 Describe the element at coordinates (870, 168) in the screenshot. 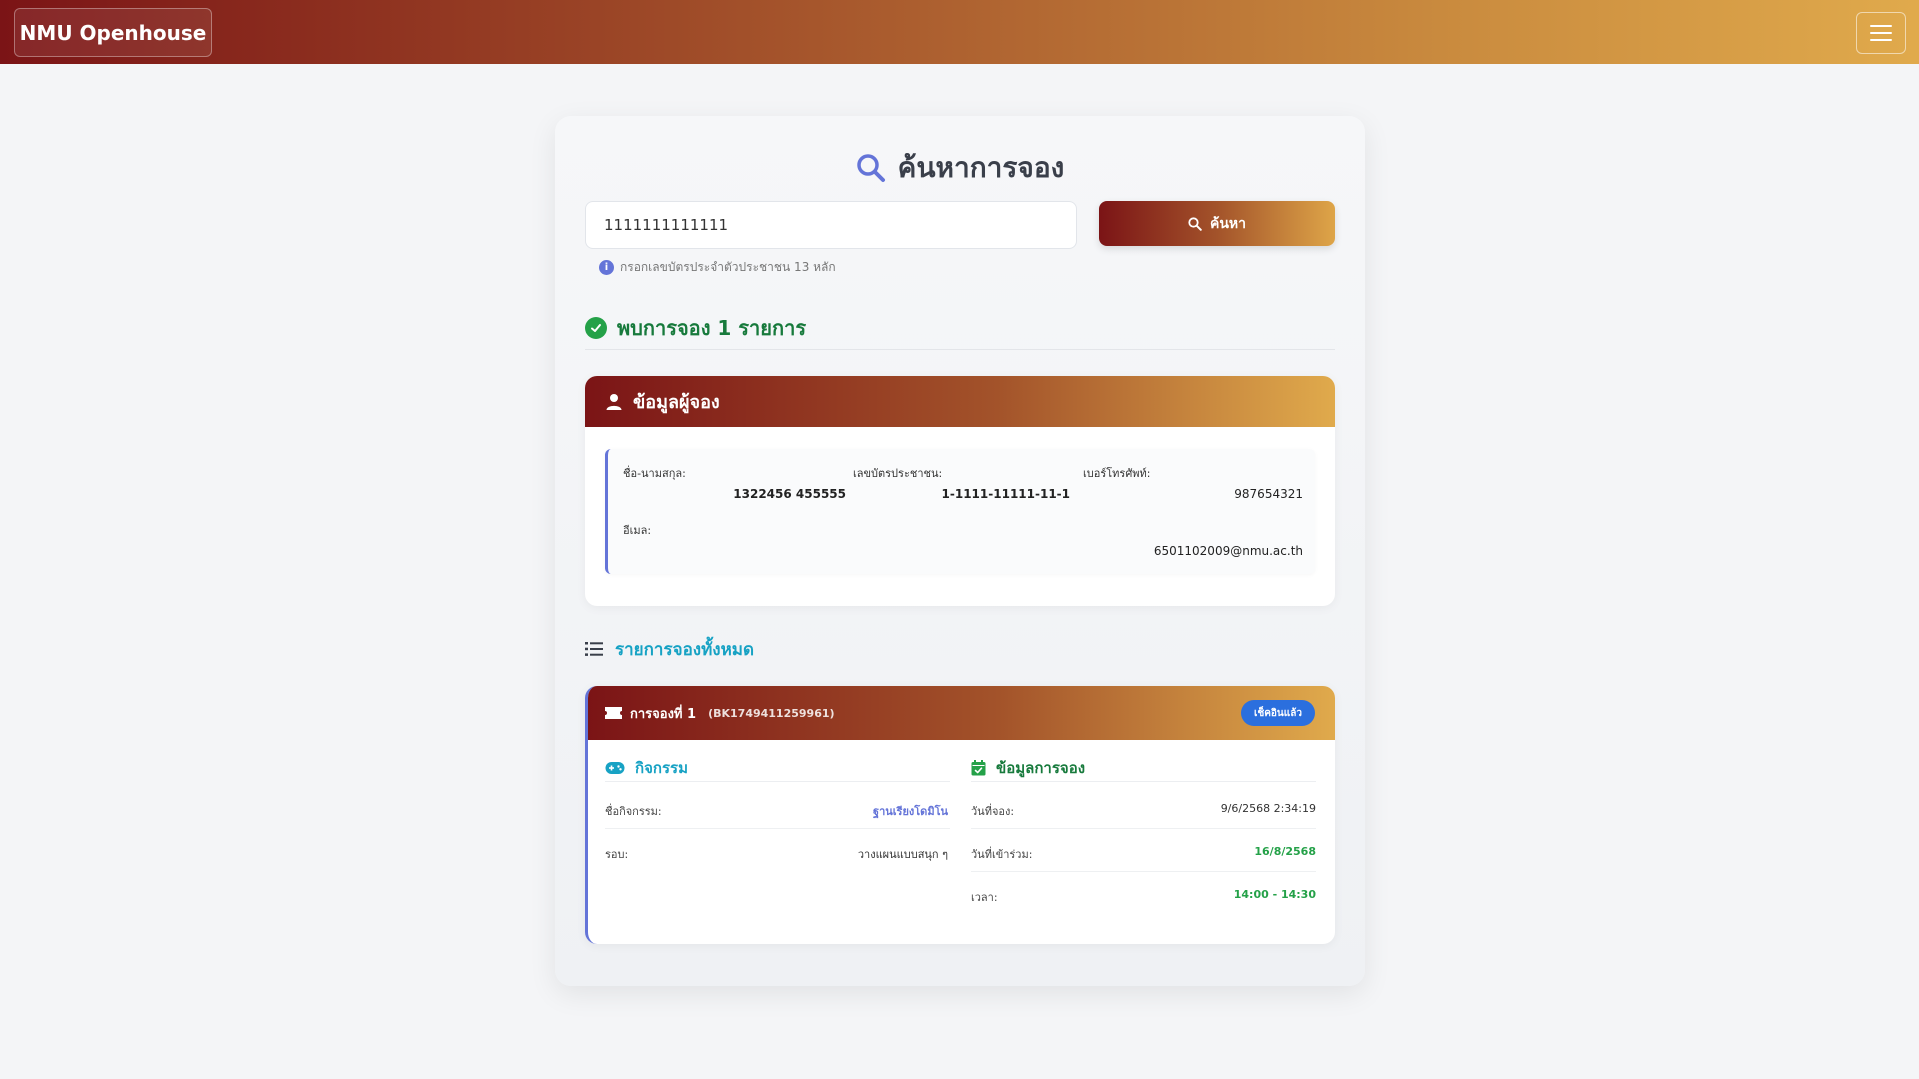

I see `magnifier-icon` at that location.